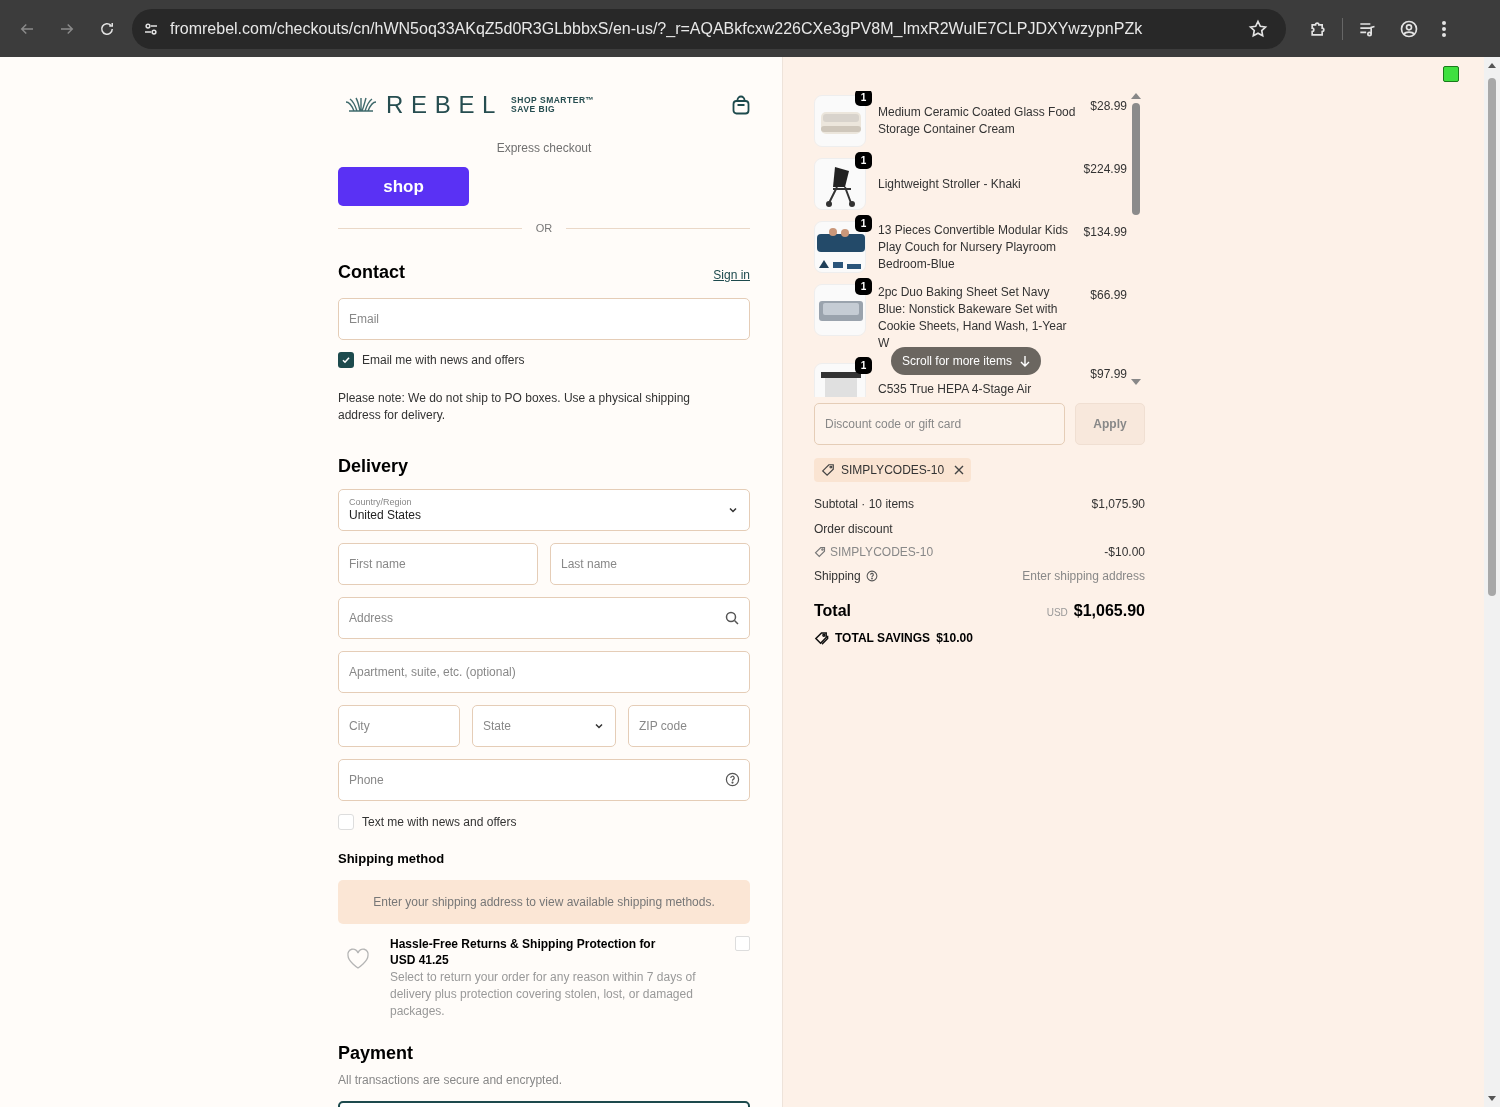  I want to click on section-heading: Payment, so click(376, 1053).